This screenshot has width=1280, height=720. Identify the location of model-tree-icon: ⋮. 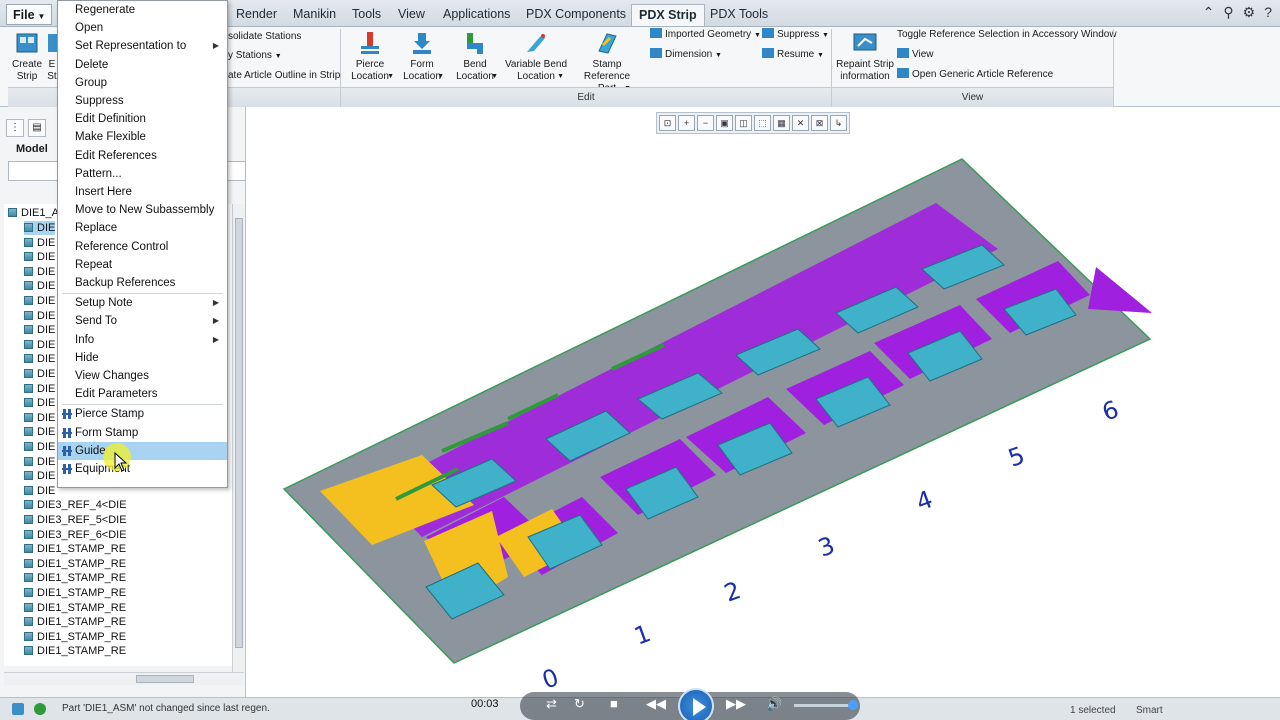
(15, 128).